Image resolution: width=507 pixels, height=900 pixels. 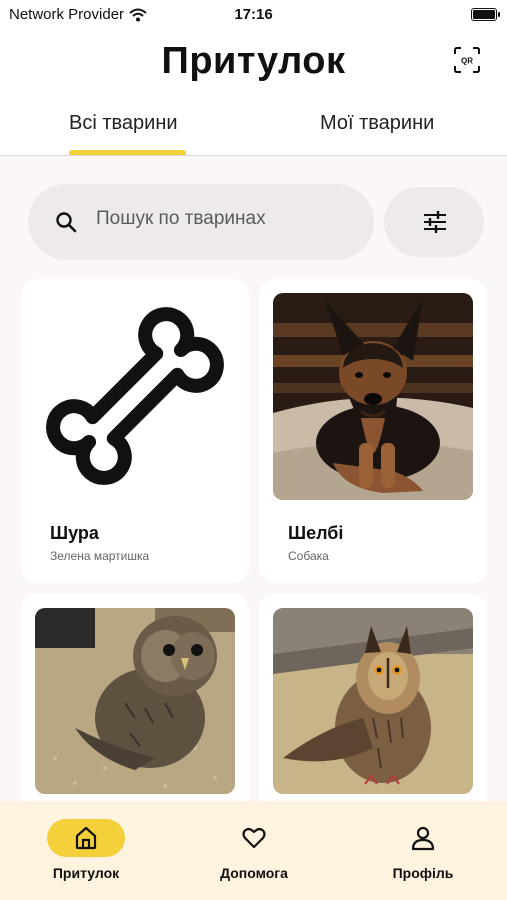 I want to click on tab-my-animals: Мої тварини, so click(x=377, y=123).